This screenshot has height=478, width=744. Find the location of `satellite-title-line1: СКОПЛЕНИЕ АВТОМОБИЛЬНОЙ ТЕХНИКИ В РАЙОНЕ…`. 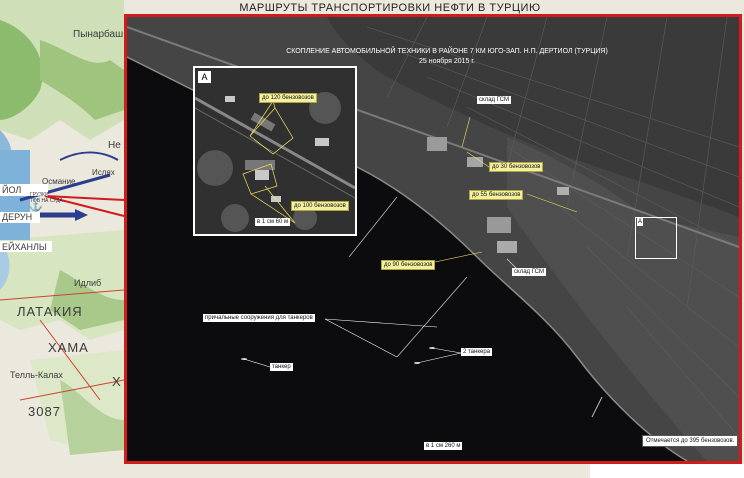

satellite-title-line1: СКОПЛЕНИЕ АВТОМОБИЛЬНОЙ ТЕХНИКИ В РАЙОНЕ… is located at coordinates (447, 51).